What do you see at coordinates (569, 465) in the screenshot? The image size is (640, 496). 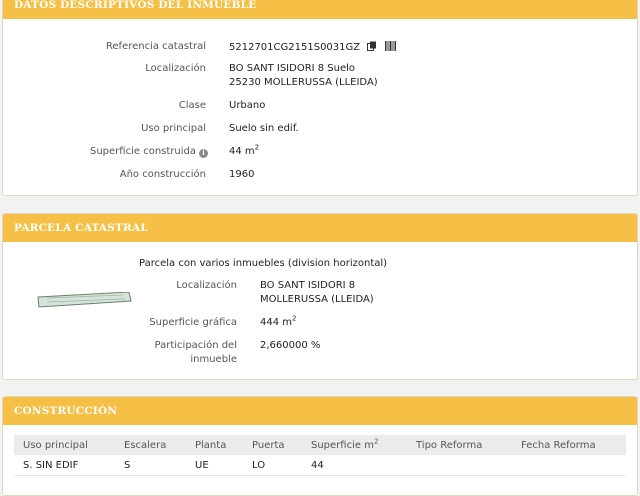 I see `cell-fecha-reforma` at bounding box center [569, 465].